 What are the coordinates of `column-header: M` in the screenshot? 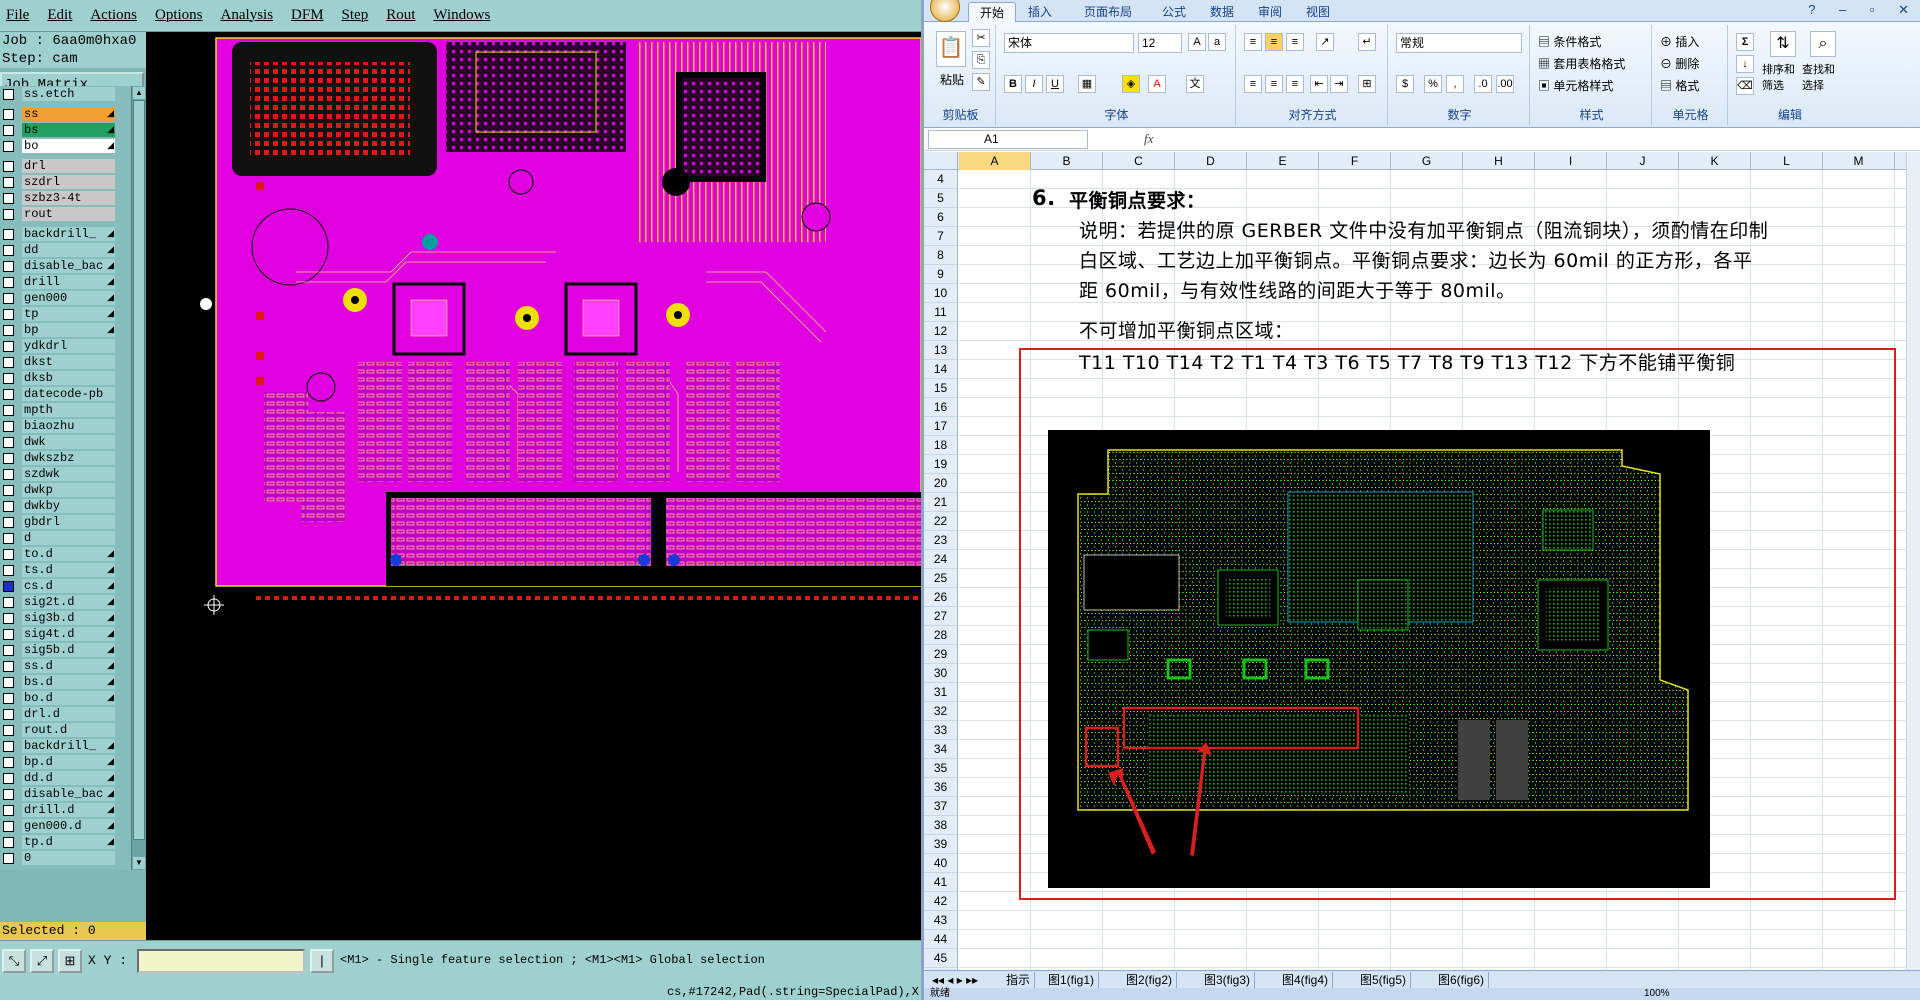 It's located at (1859, 161).